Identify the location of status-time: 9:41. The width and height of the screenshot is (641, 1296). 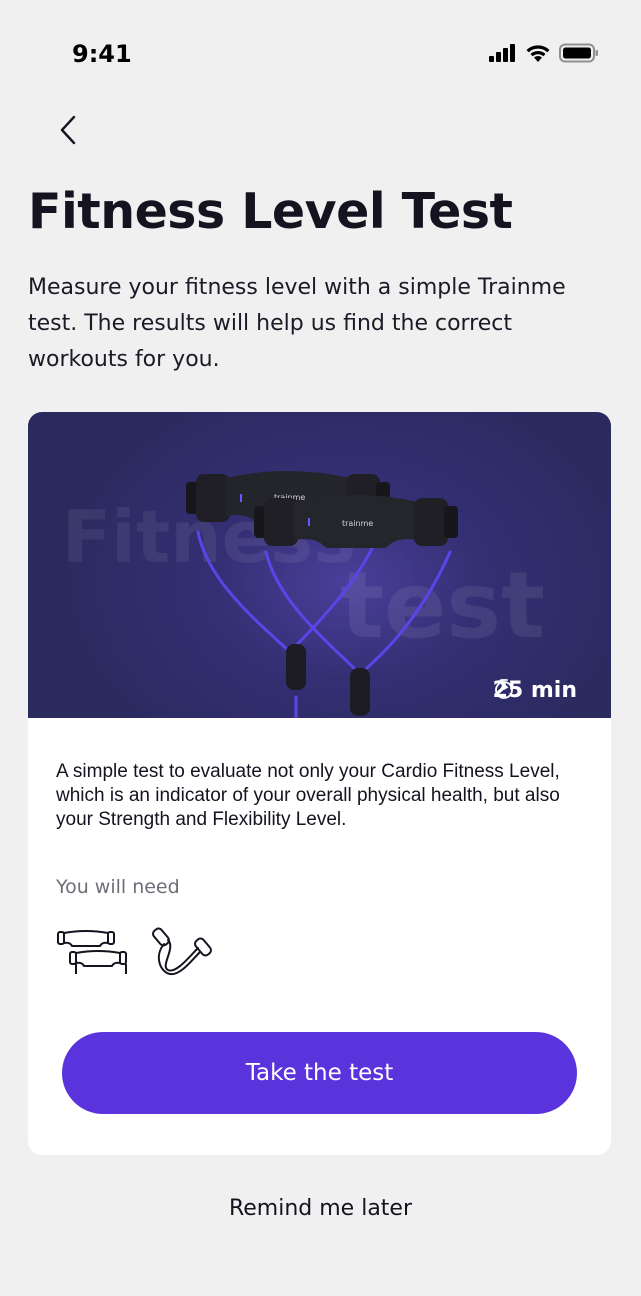
(102, 54).